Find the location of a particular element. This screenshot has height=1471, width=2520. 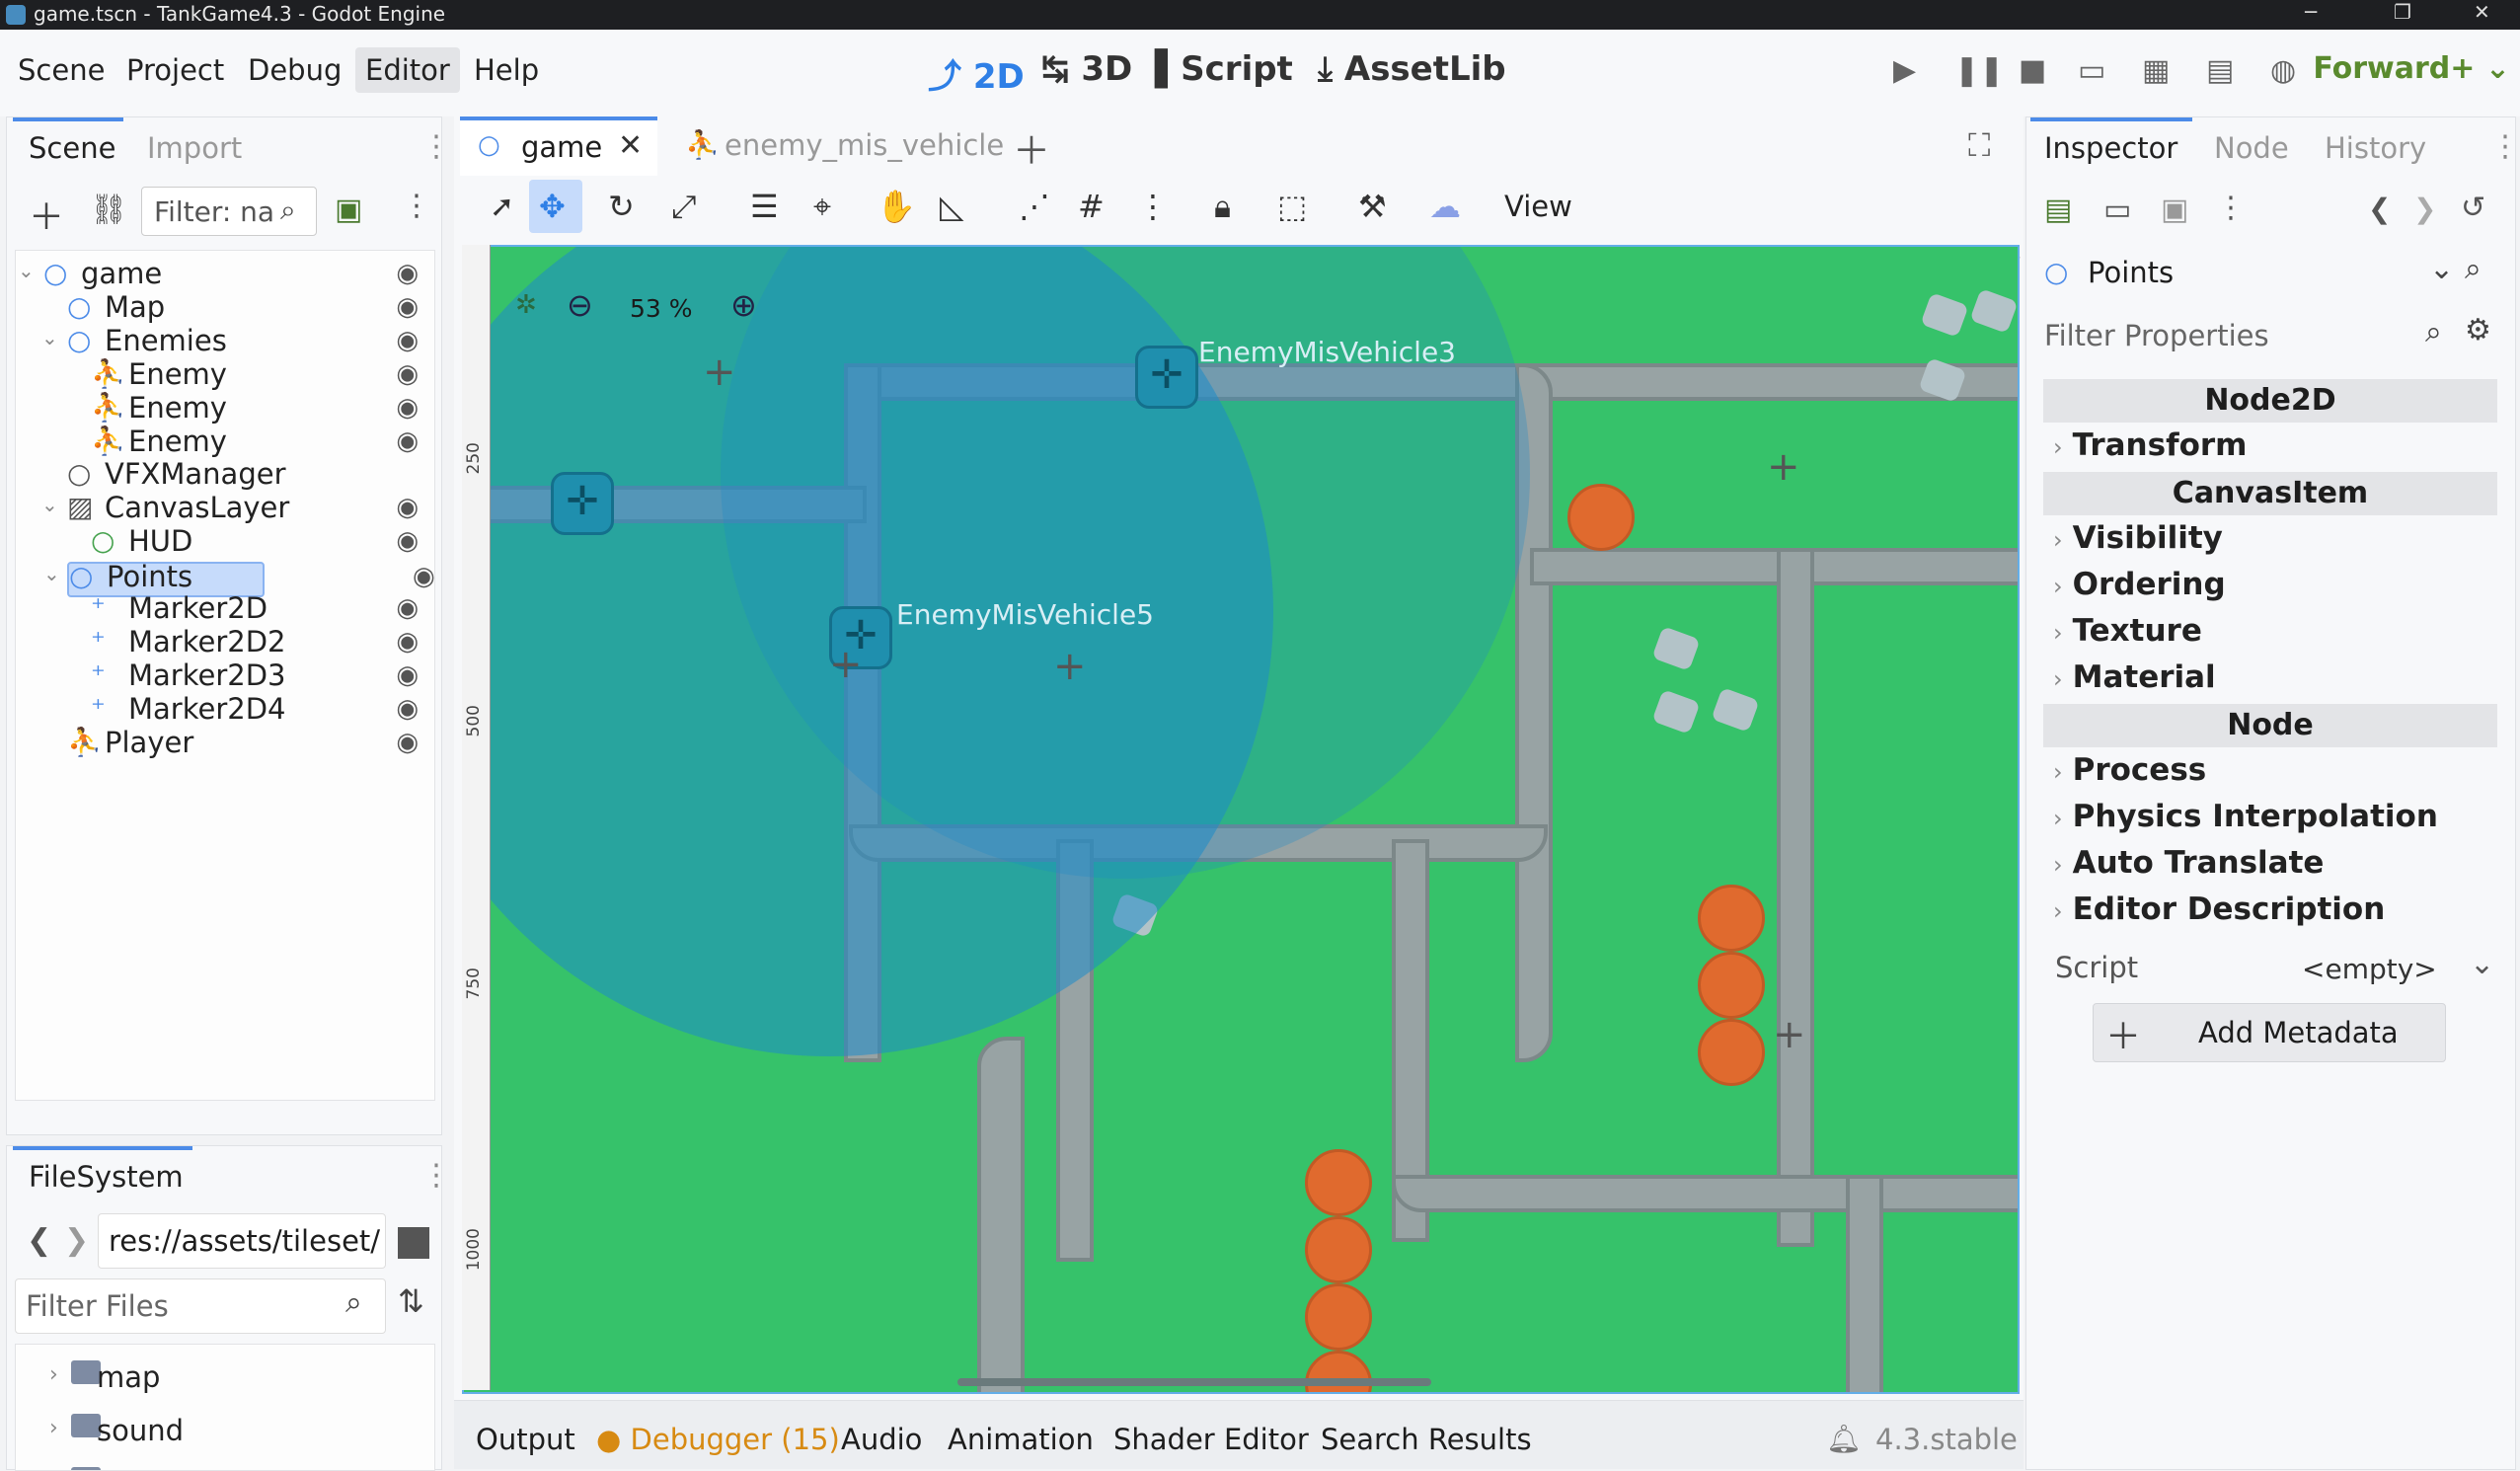

view-menu-button: View is located at coordinates (1538, 206).